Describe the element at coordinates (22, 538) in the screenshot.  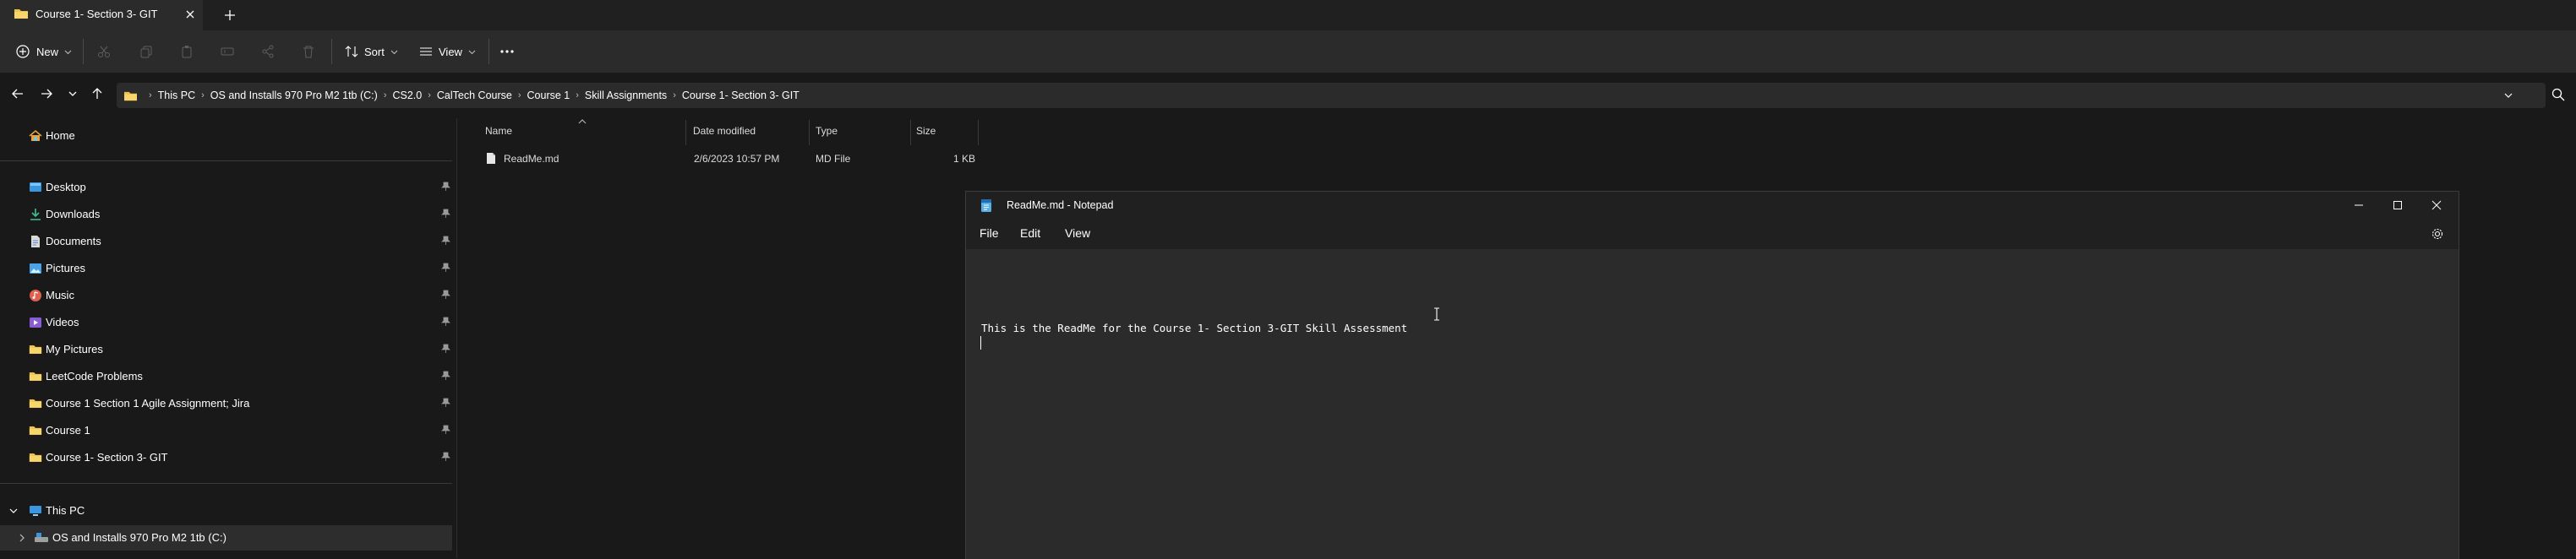
I see `chevron-right-icon` at that location.